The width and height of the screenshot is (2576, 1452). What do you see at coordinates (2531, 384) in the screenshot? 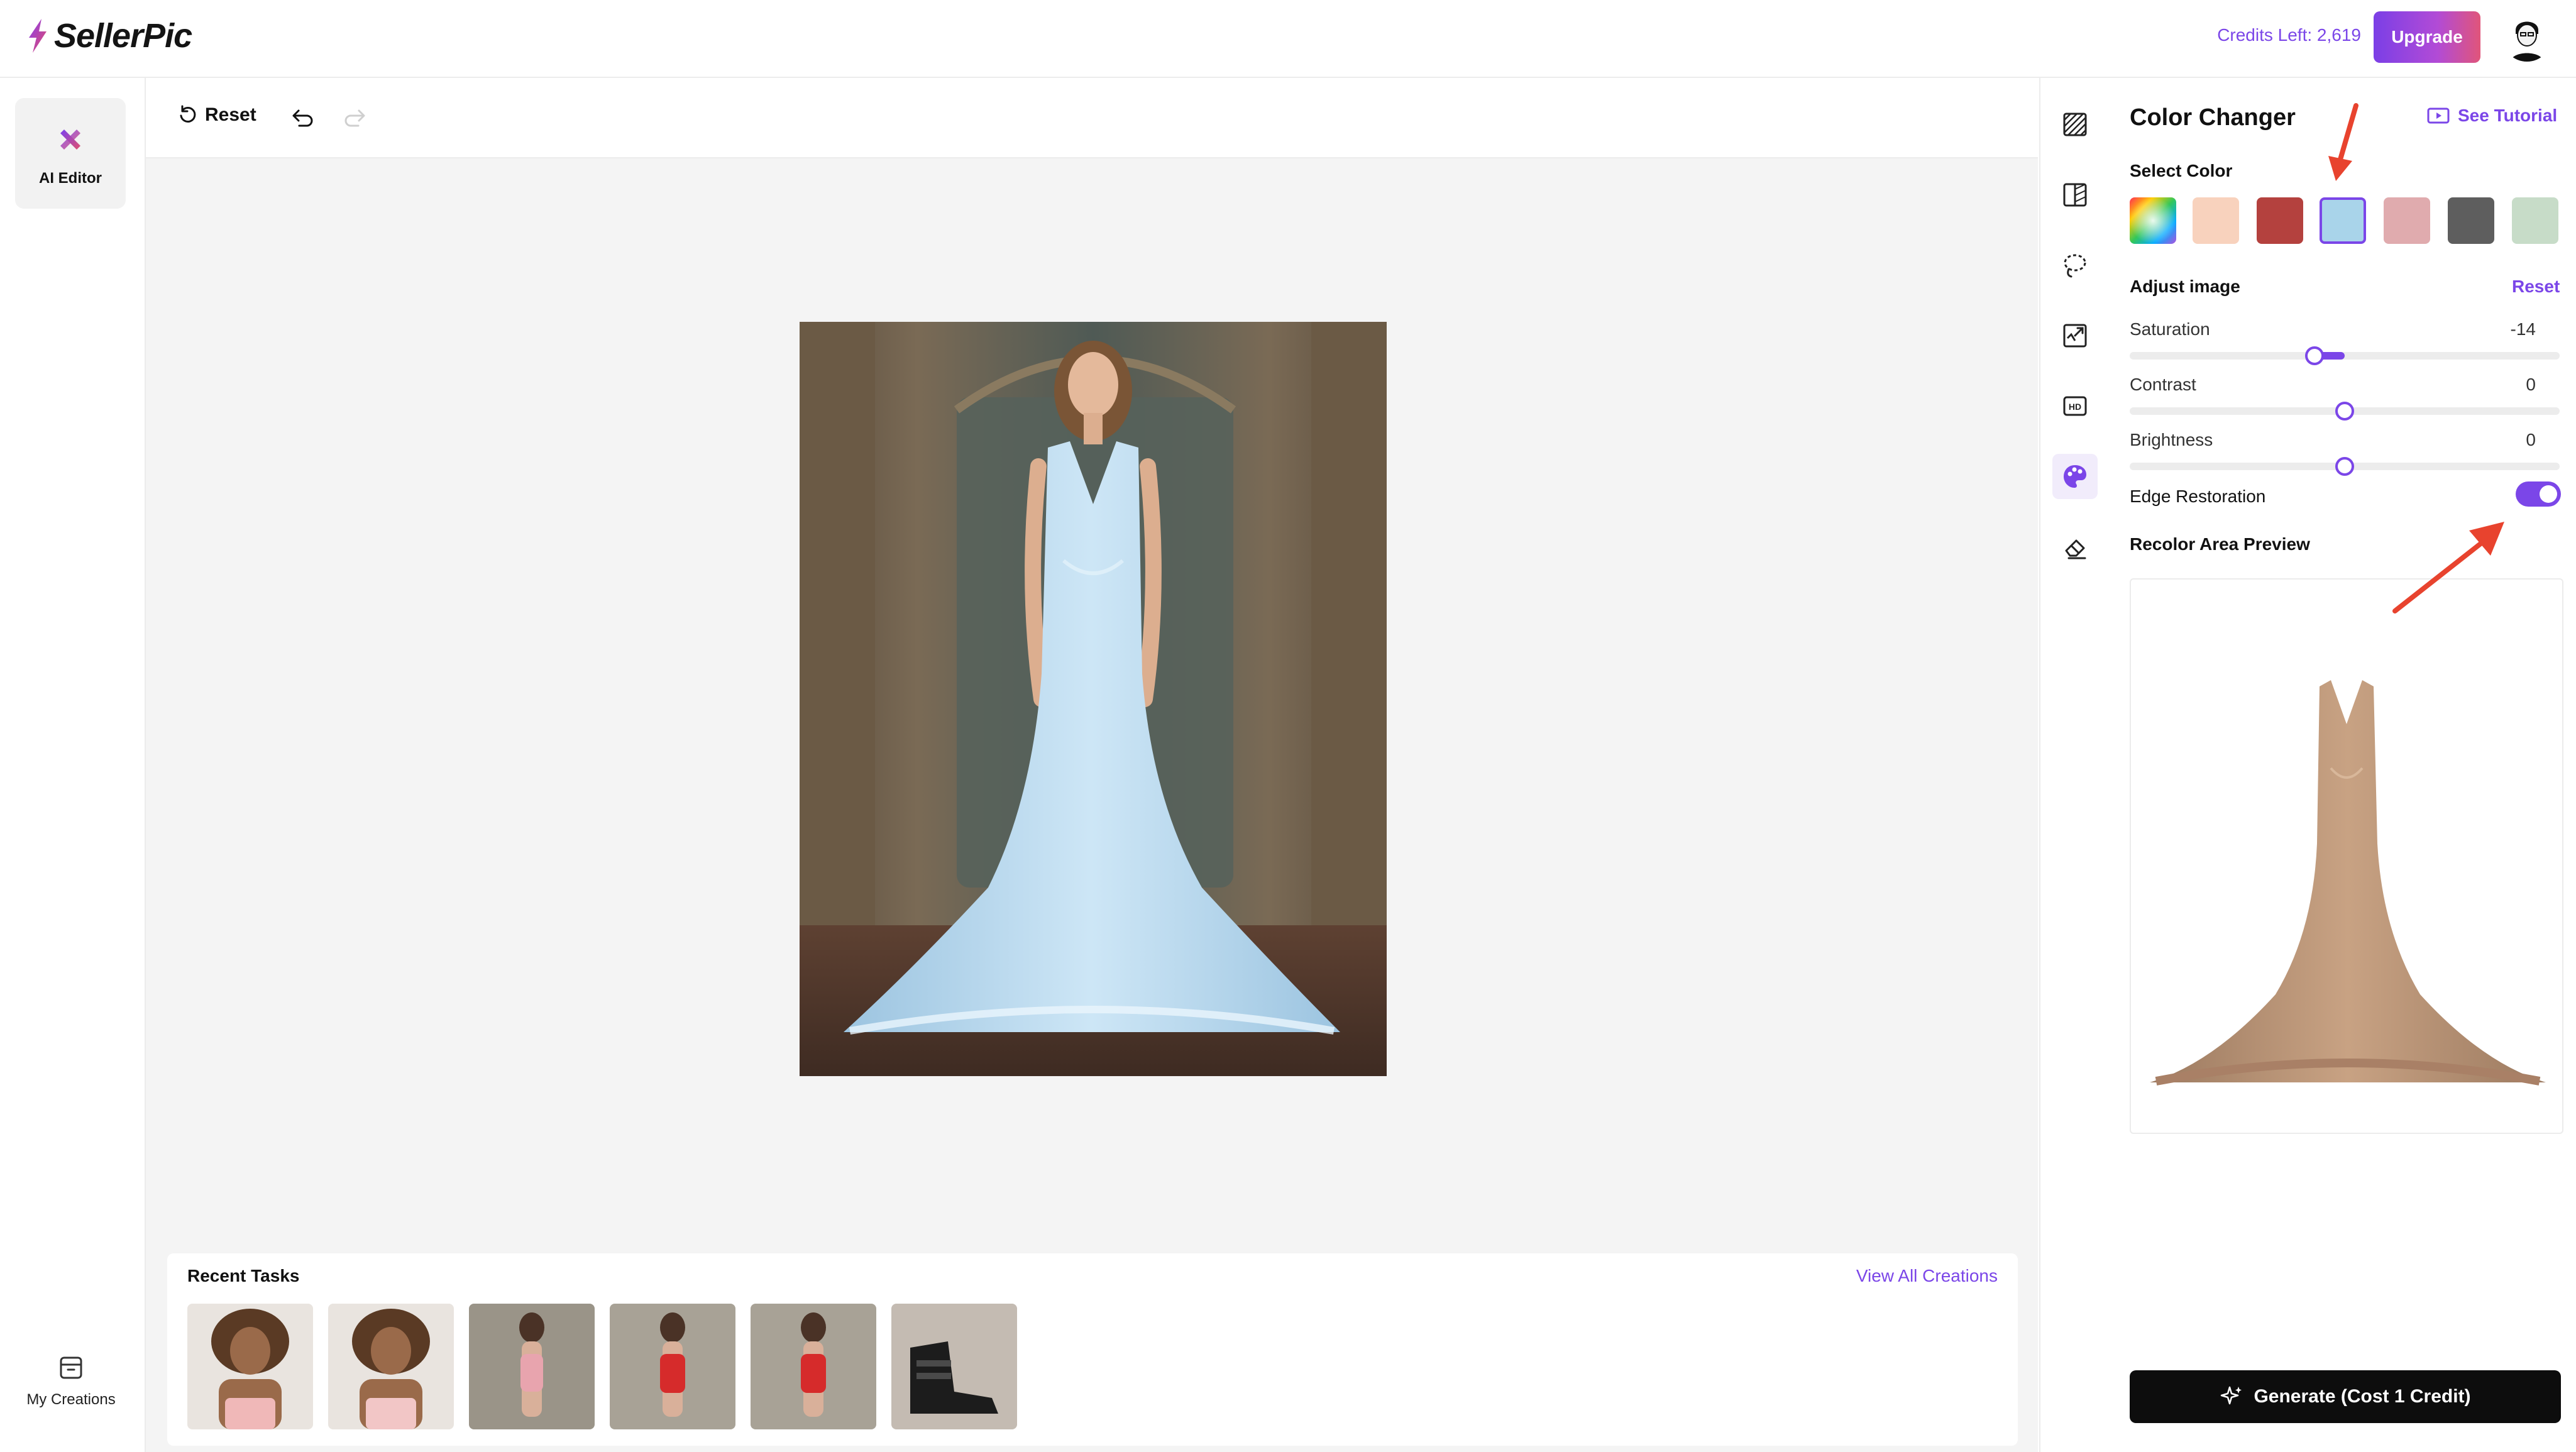
I see `contrast-value: 0` at bounding box center [2531, 384].